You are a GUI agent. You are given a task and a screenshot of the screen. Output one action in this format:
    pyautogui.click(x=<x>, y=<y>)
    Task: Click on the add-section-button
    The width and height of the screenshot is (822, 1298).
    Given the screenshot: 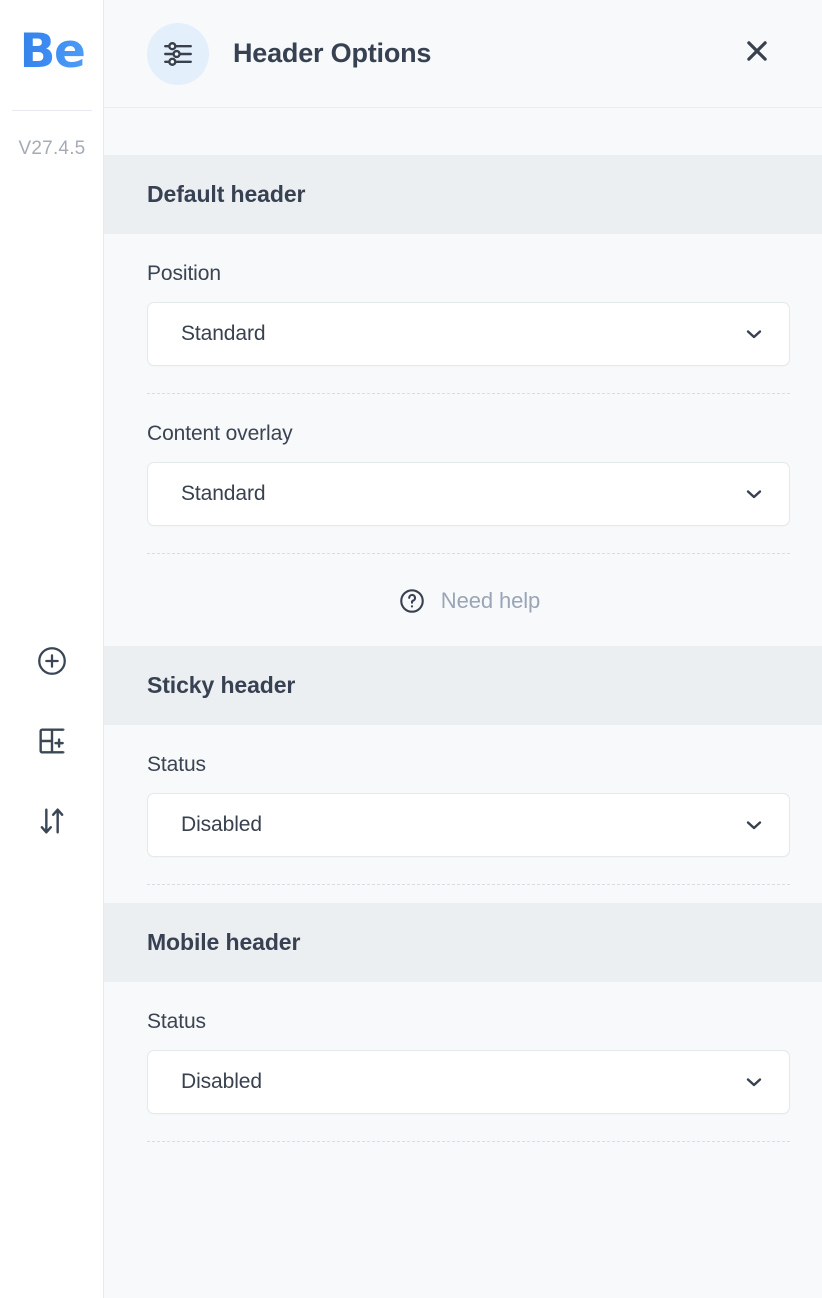 What is the action you would take?
    pyautogui.click(x=52, y=741)
    